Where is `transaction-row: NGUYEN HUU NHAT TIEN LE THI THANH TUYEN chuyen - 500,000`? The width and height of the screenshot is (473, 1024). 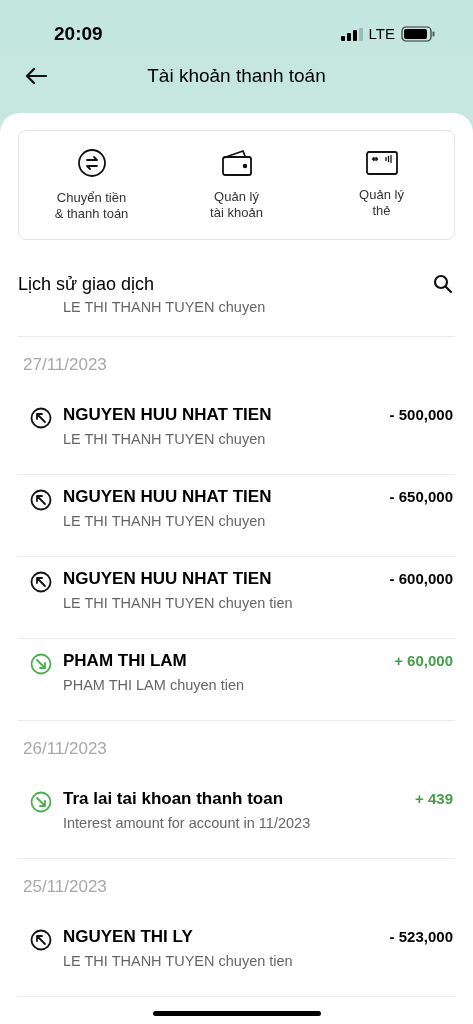
transaction-row: NGUYEN HUU NHAT TIEN LE THI THANH TUYEN chuyen - 500,000 is located at coordinates (236, 434).